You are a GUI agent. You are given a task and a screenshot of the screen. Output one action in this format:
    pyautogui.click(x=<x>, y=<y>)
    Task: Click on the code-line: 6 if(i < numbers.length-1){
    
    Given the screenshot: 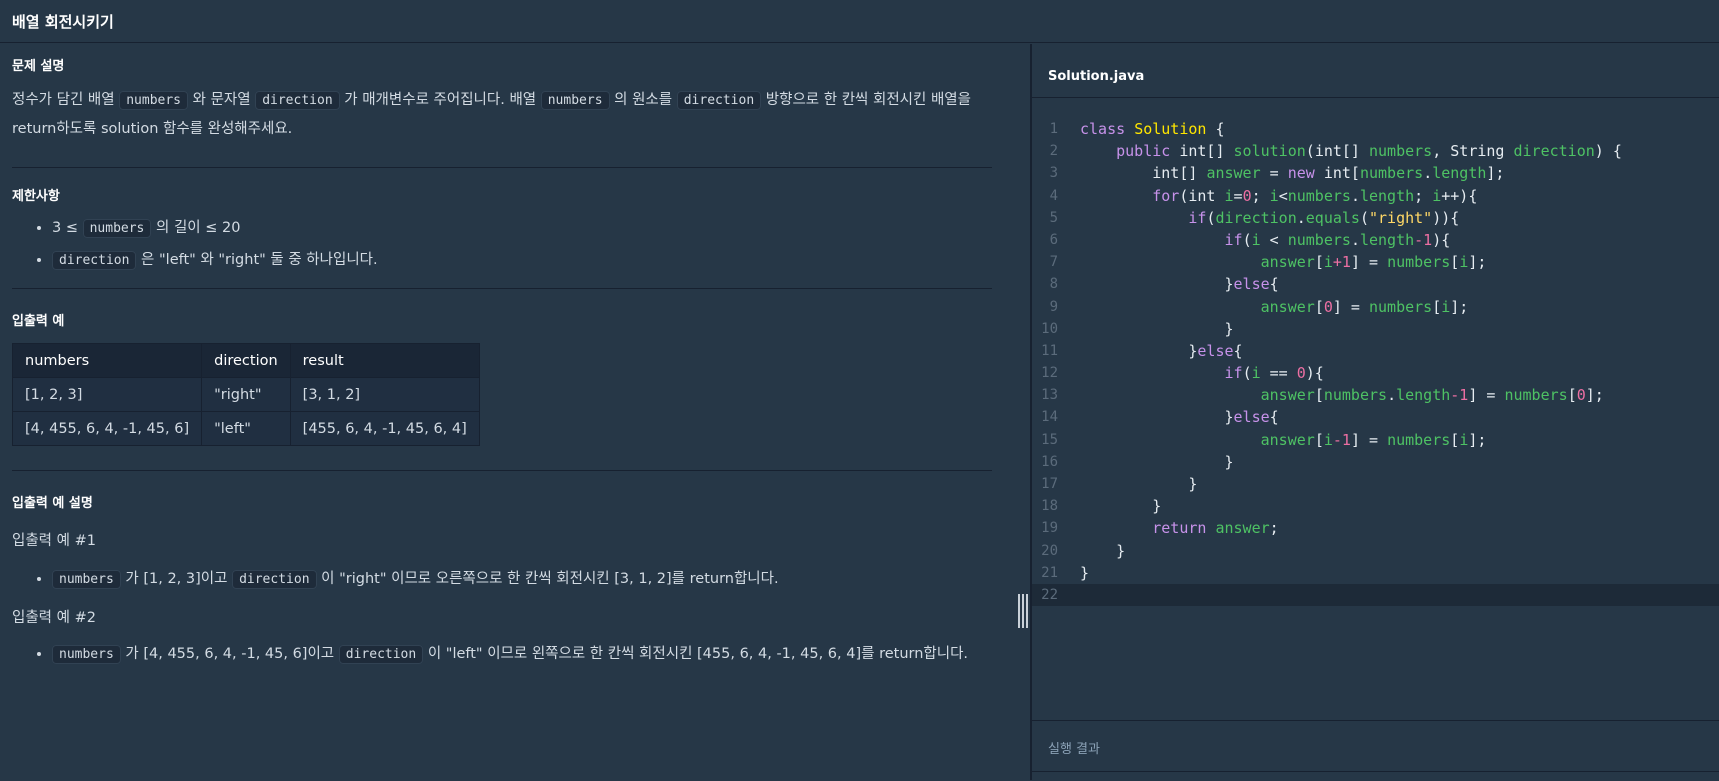 What is the action you would take?
    pyautogui.click(x=1250, y=239)
    